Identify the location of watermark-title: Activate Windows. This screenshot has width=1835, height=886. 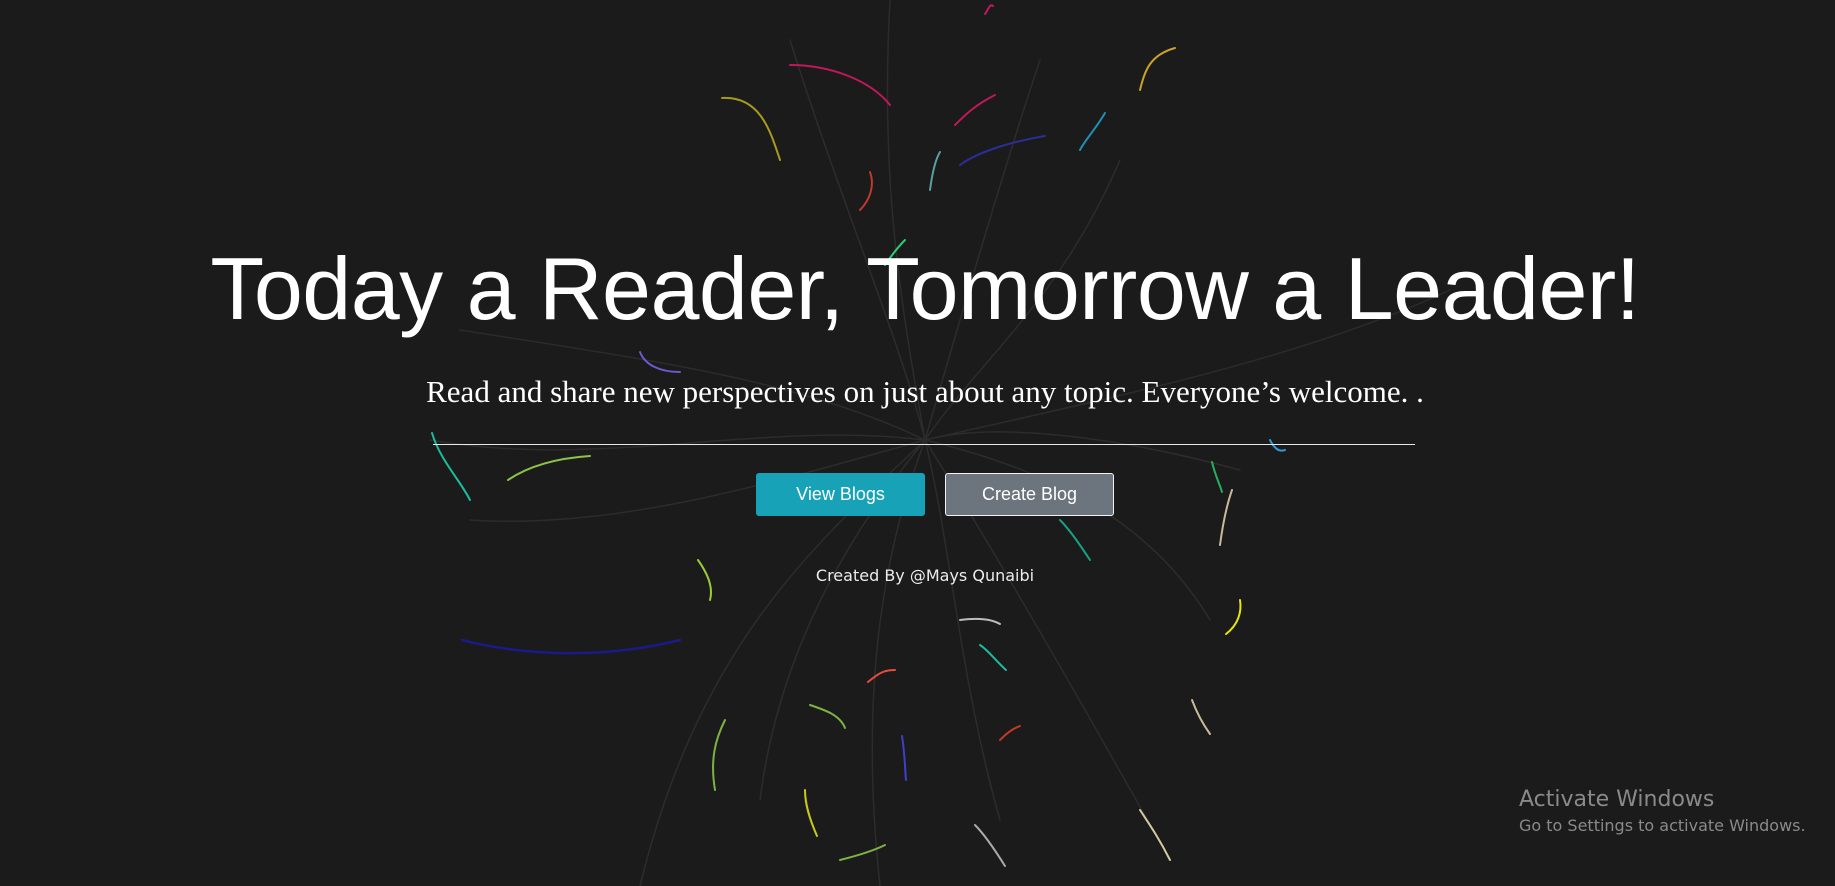
(1617, 799).